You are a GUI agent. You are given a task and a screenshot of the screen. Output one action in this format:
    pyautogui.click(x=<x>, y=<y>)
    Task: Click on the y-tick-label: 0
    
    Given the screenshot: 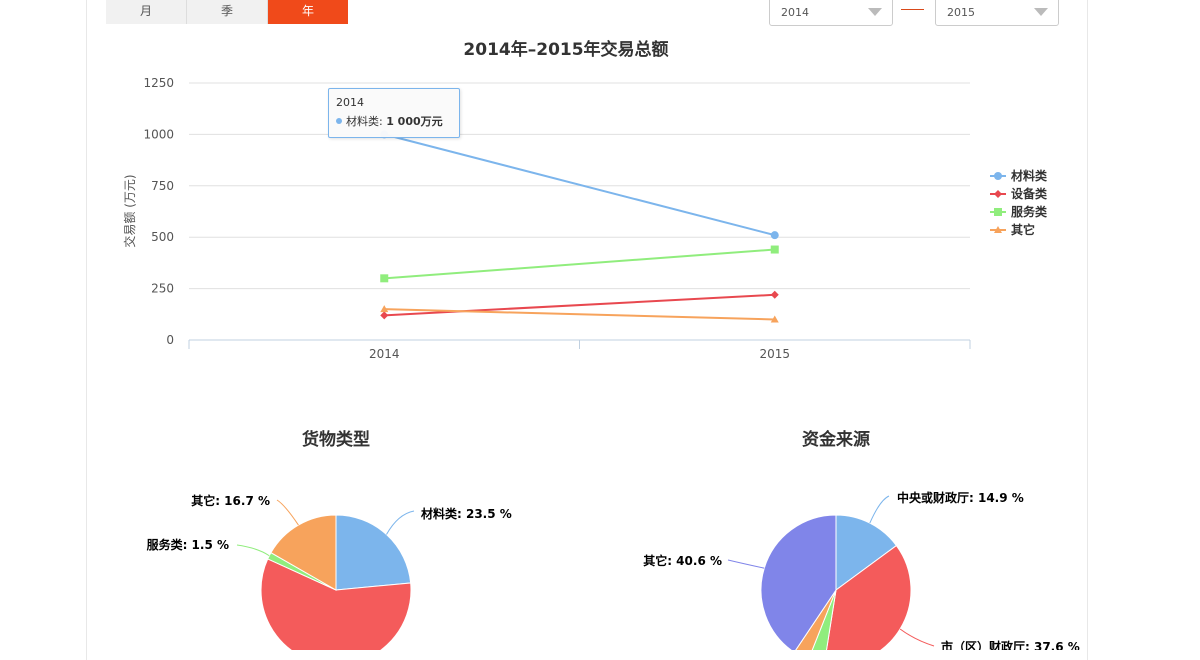 What is the action you would take?
    pyautogui.click(x=170, y=340)
    